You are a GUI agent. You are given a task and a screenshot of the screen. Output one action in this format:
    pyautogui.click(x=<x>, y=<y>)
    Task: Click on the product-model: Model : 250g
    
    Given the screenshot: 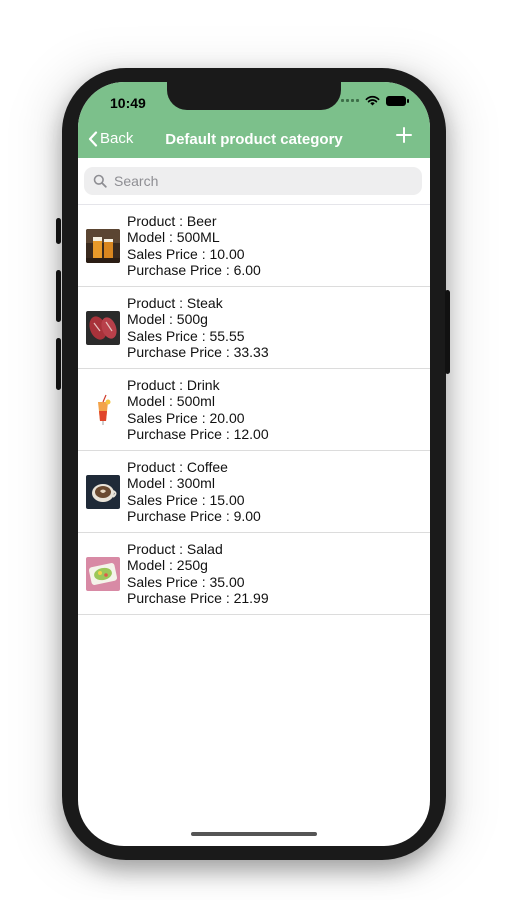 What is the action you would take?
    pyautogui.click(x=167, y=565)
    